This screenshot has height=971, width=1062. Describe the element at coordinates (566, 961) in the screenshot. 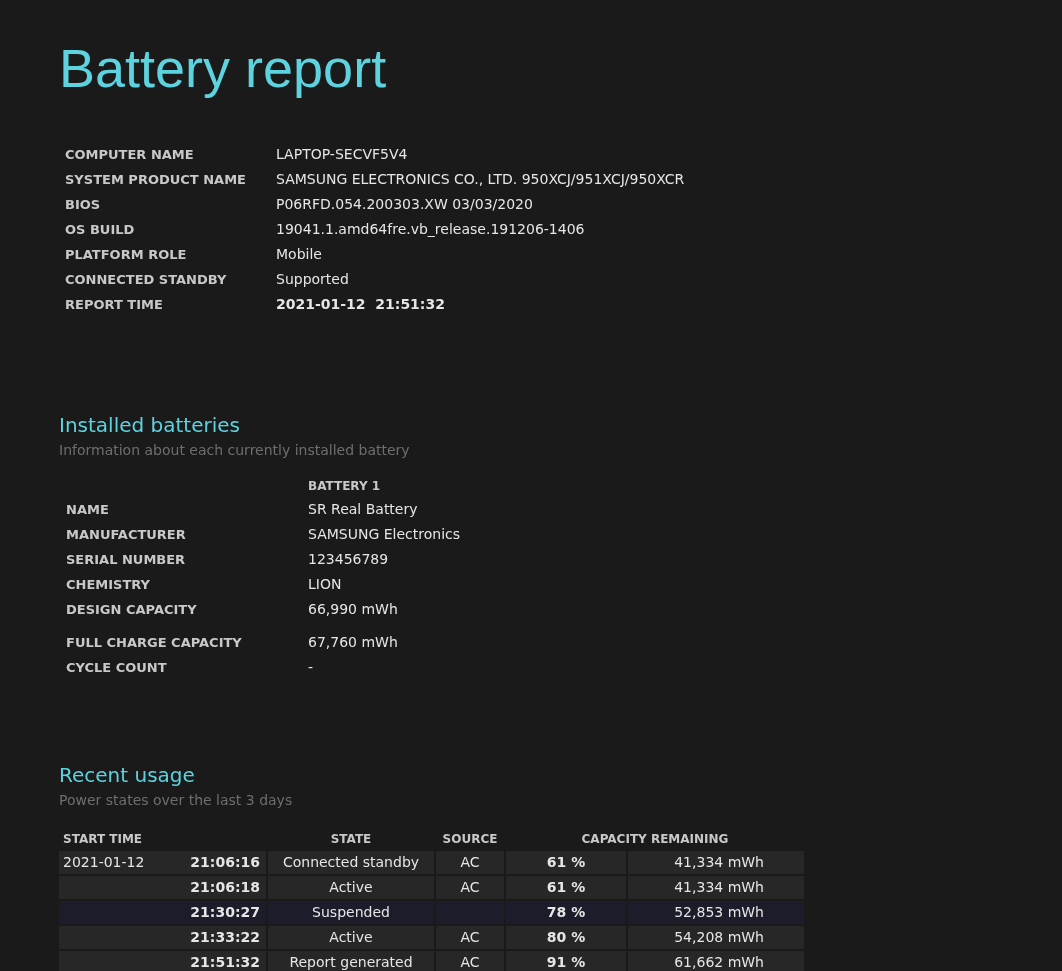

I see `table-cell: 91 %` at that location.